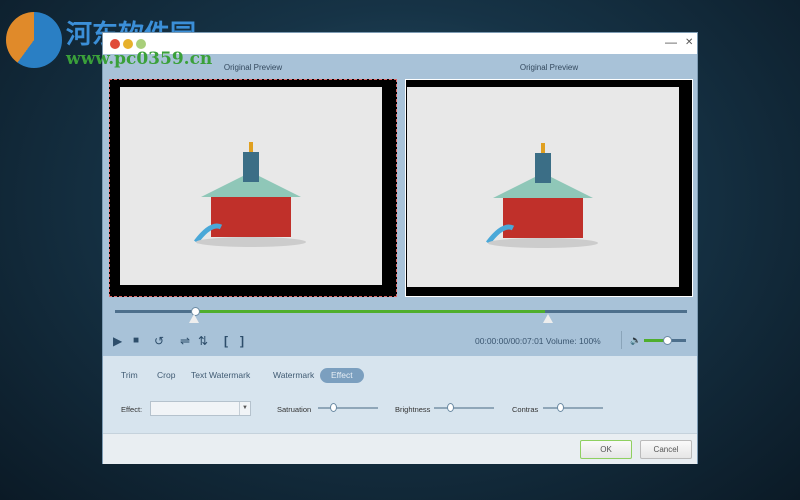 This screenshot has height=500, width=800. I want to click on minimize-dot, so click(128, 44).